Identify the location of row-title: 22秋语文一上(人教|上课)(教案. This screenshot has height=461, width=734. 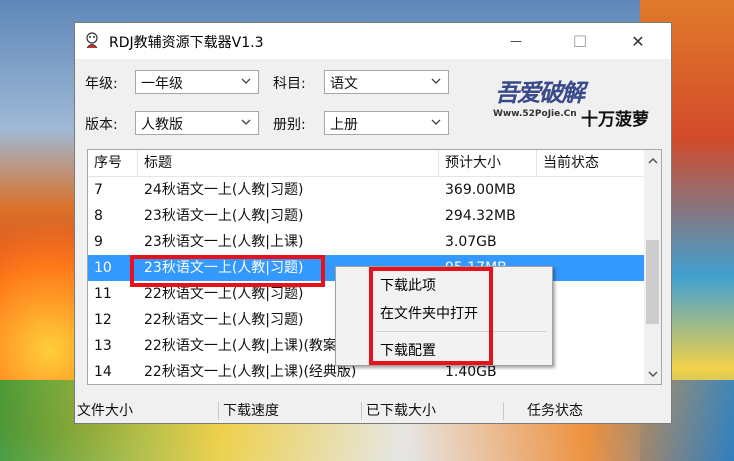
(240, 346).